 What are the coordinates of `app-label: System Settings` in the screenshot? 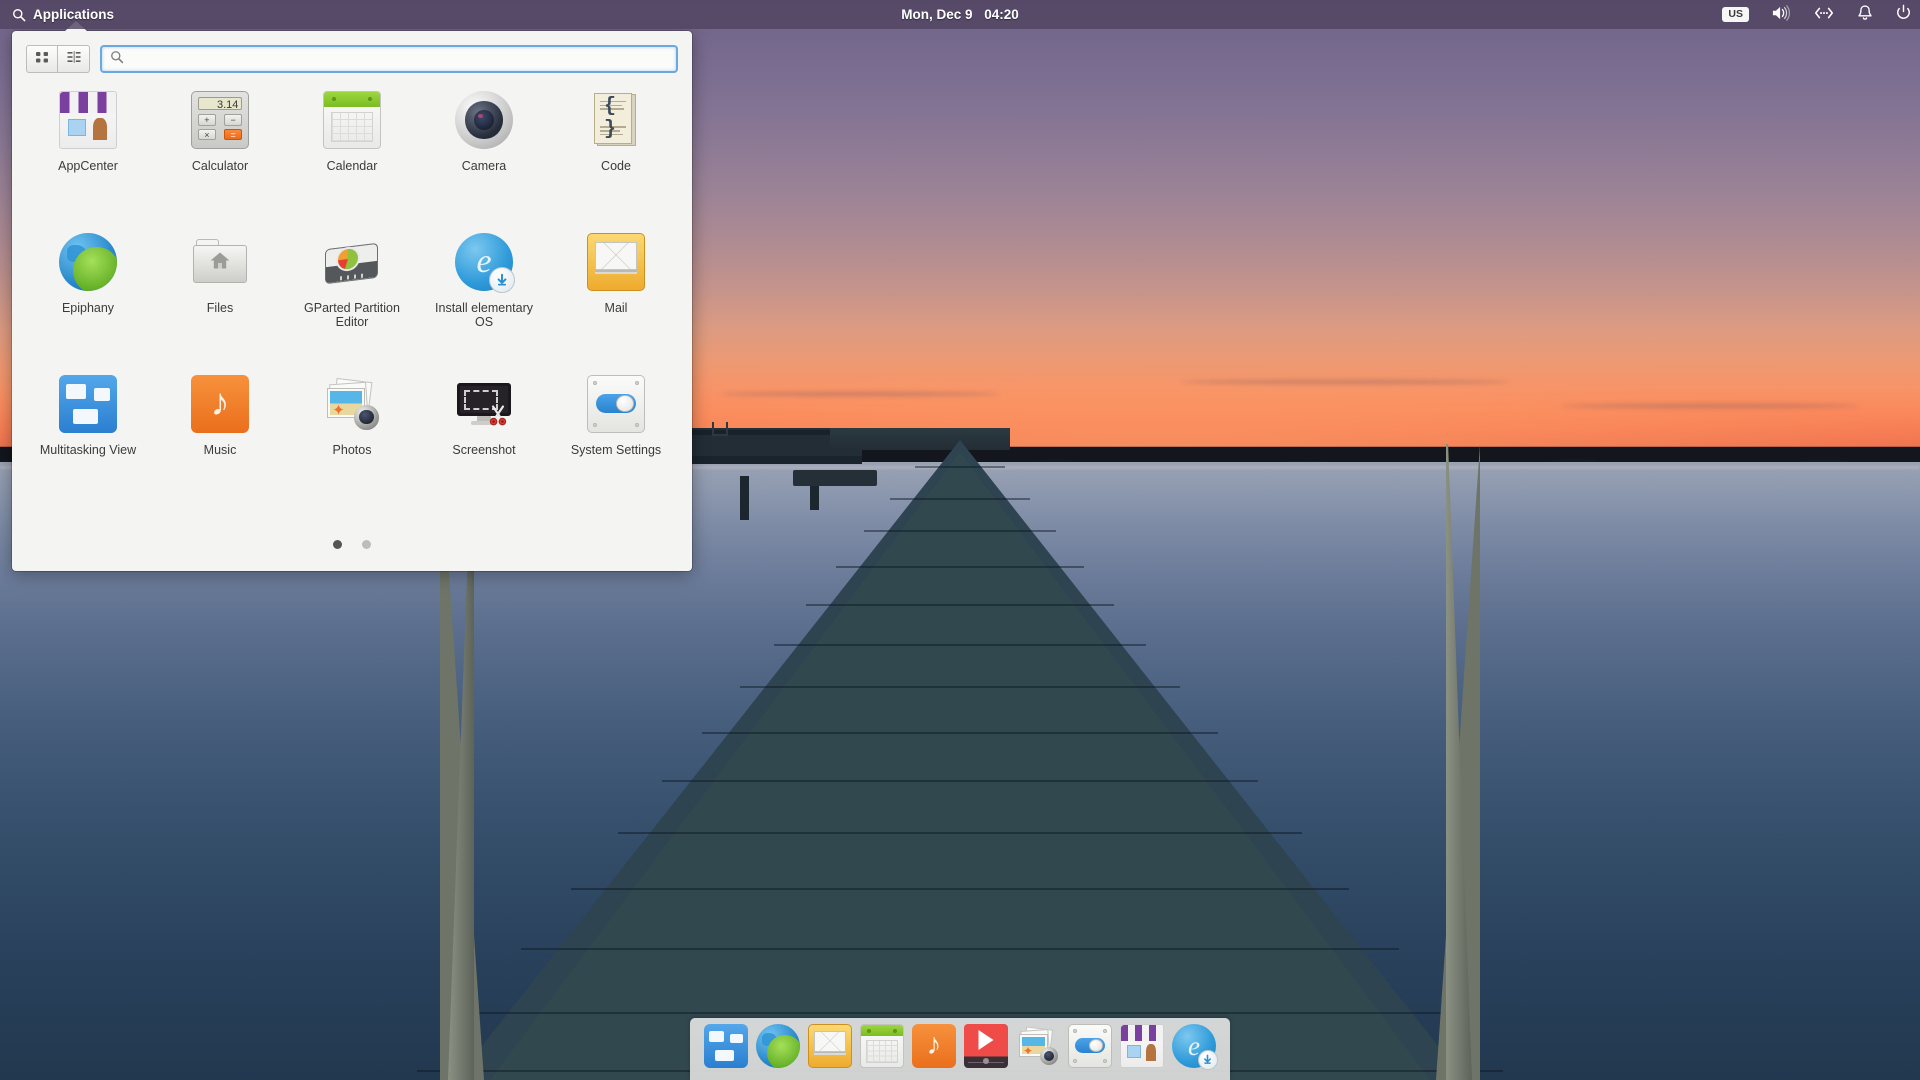 It's located at (616, 450).